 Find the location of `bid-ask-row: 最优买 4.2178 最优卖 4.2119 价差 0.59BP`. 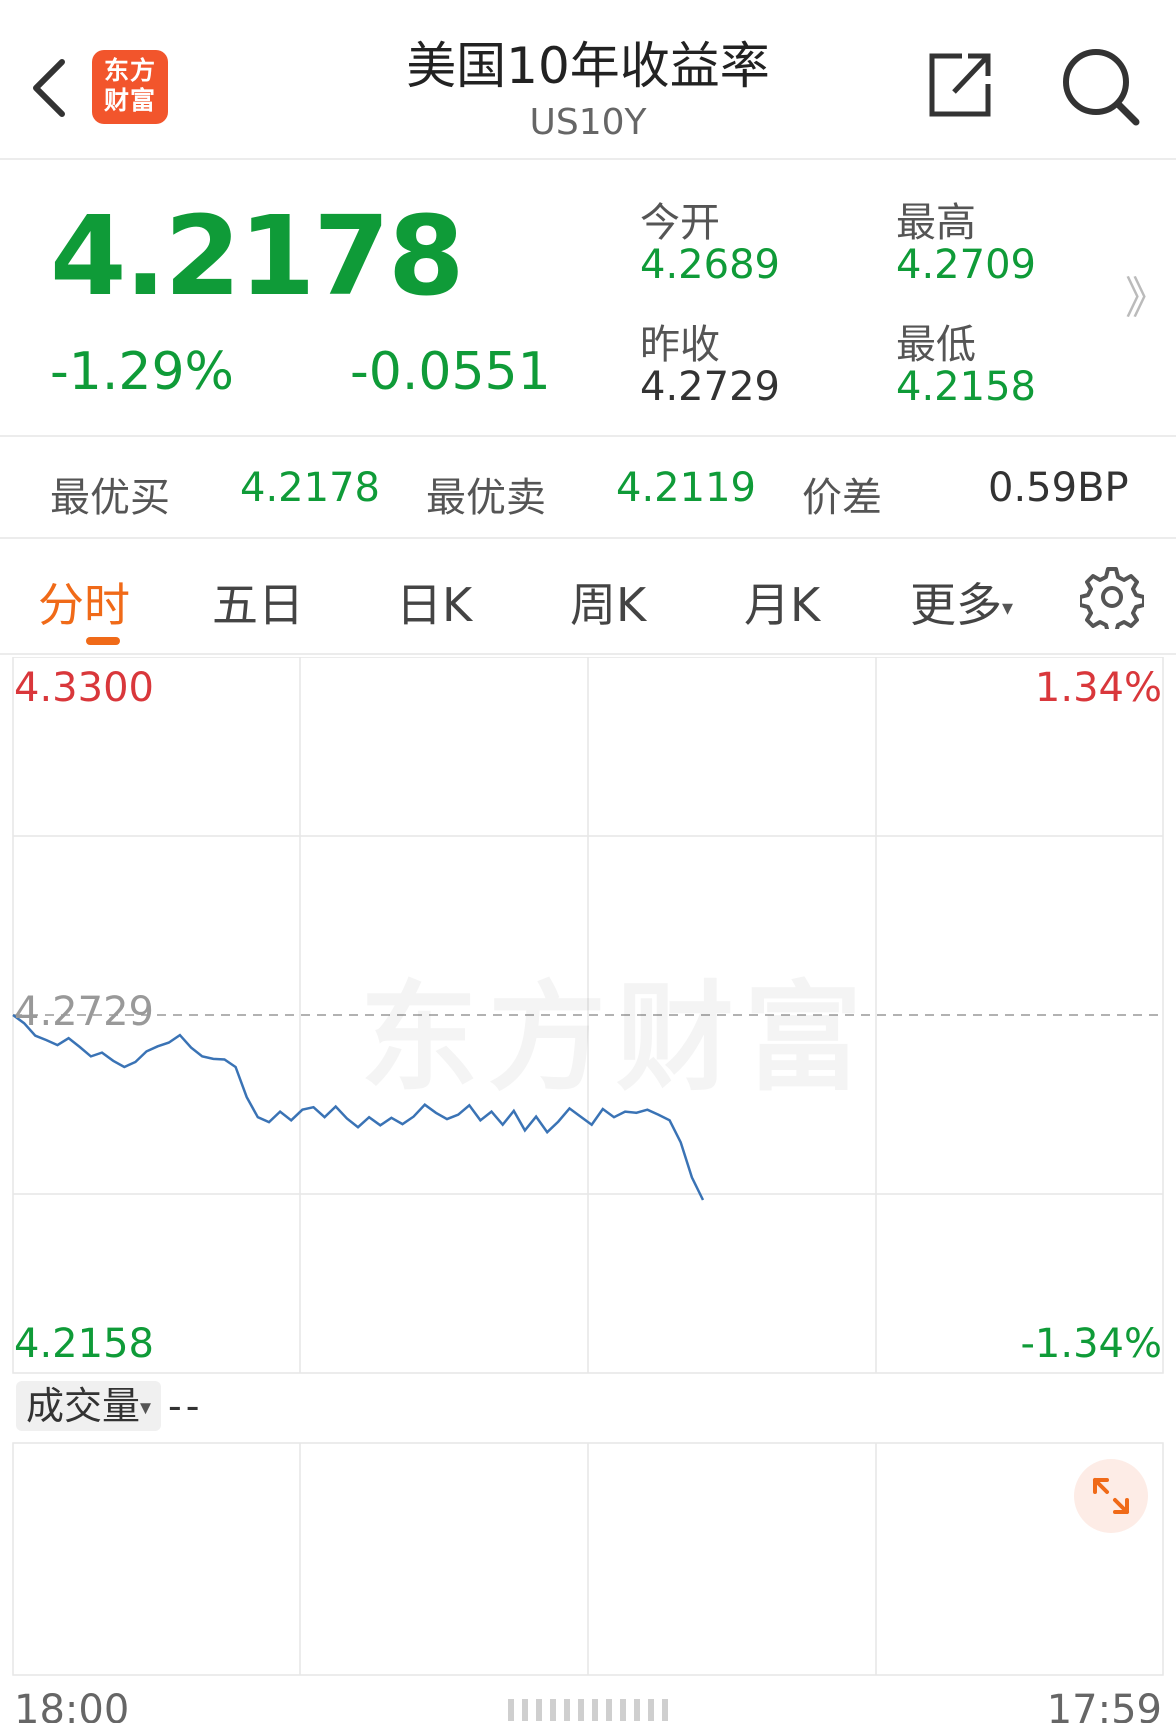

bid-ask-row: 最优买 4.2178 最优卖 4.2119 价差 0.59BP is located at coordinates (588, 489).